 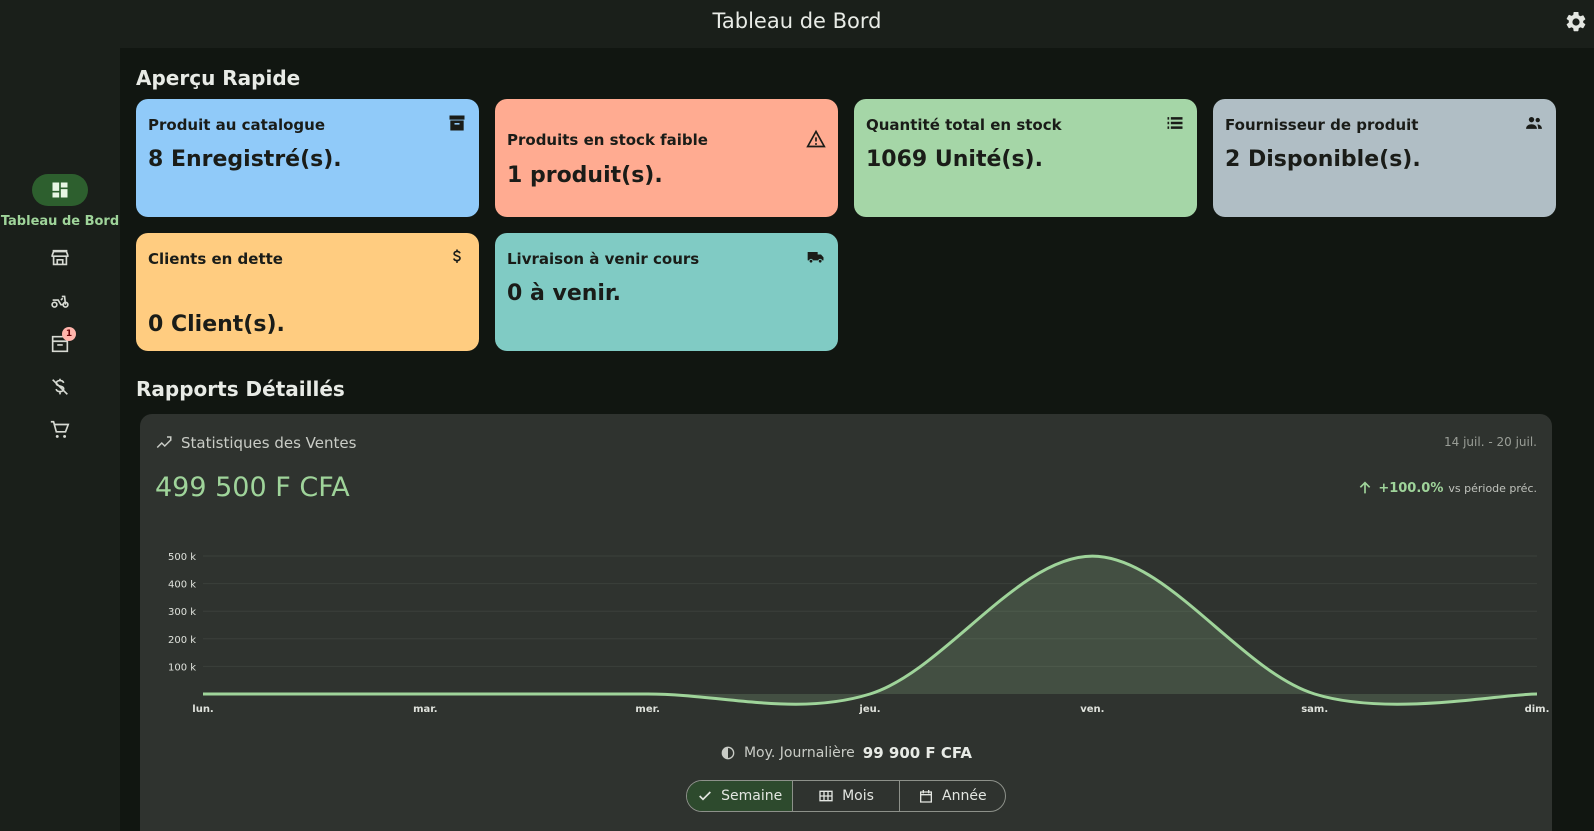 What do you see at coordinates (926, 796) in the screenshot?
I see `calendar-icon` at bounding box center [926, 796].